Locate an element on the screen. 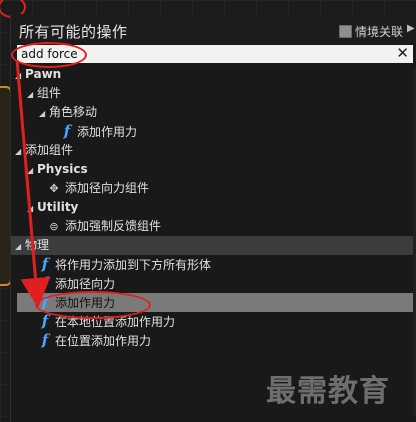  watermark-text: 最需教育 is located at coordinates (328, 391).